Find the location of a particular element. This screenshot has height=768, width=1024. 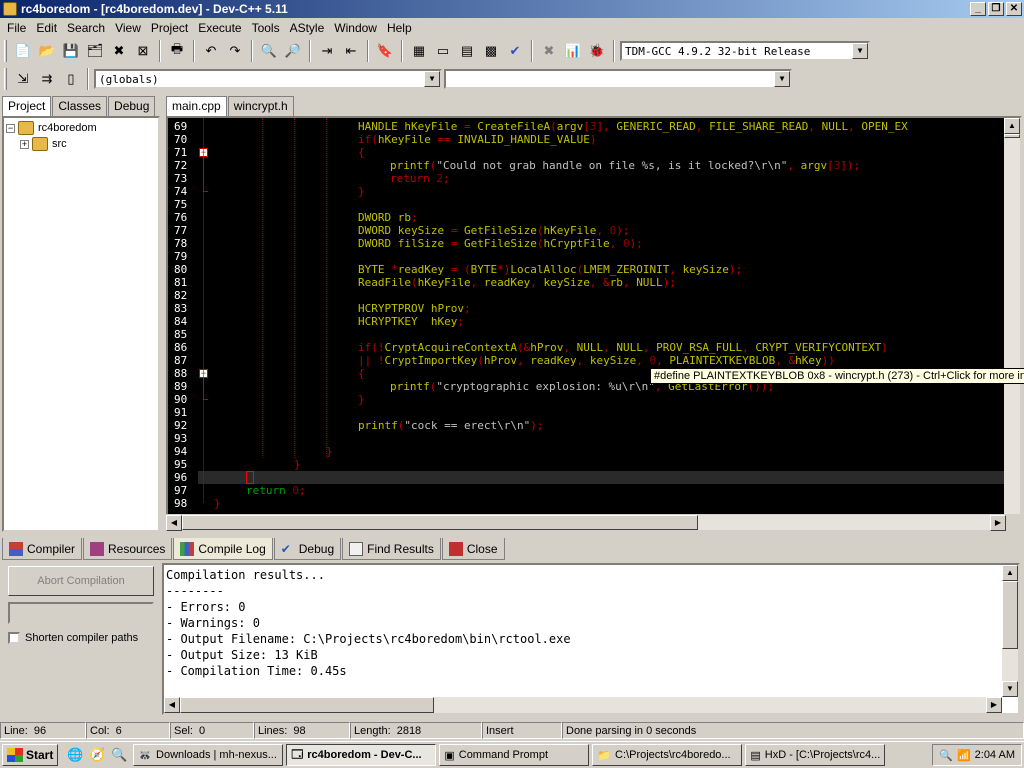

tab-debug: Debug is located at coordinates (132, 106).